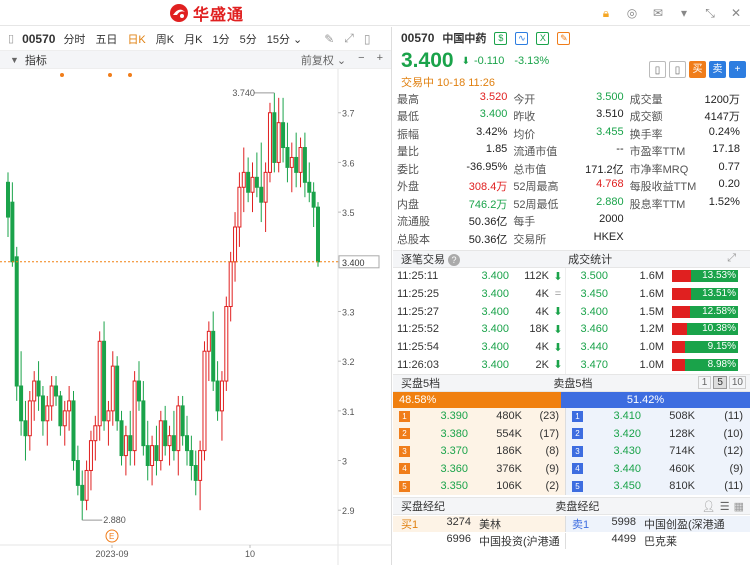  What do you see at coordinates (606, 13) in the screenshot?
I see `lock-icon: 🔒︎` at bounding box center [606, 13].